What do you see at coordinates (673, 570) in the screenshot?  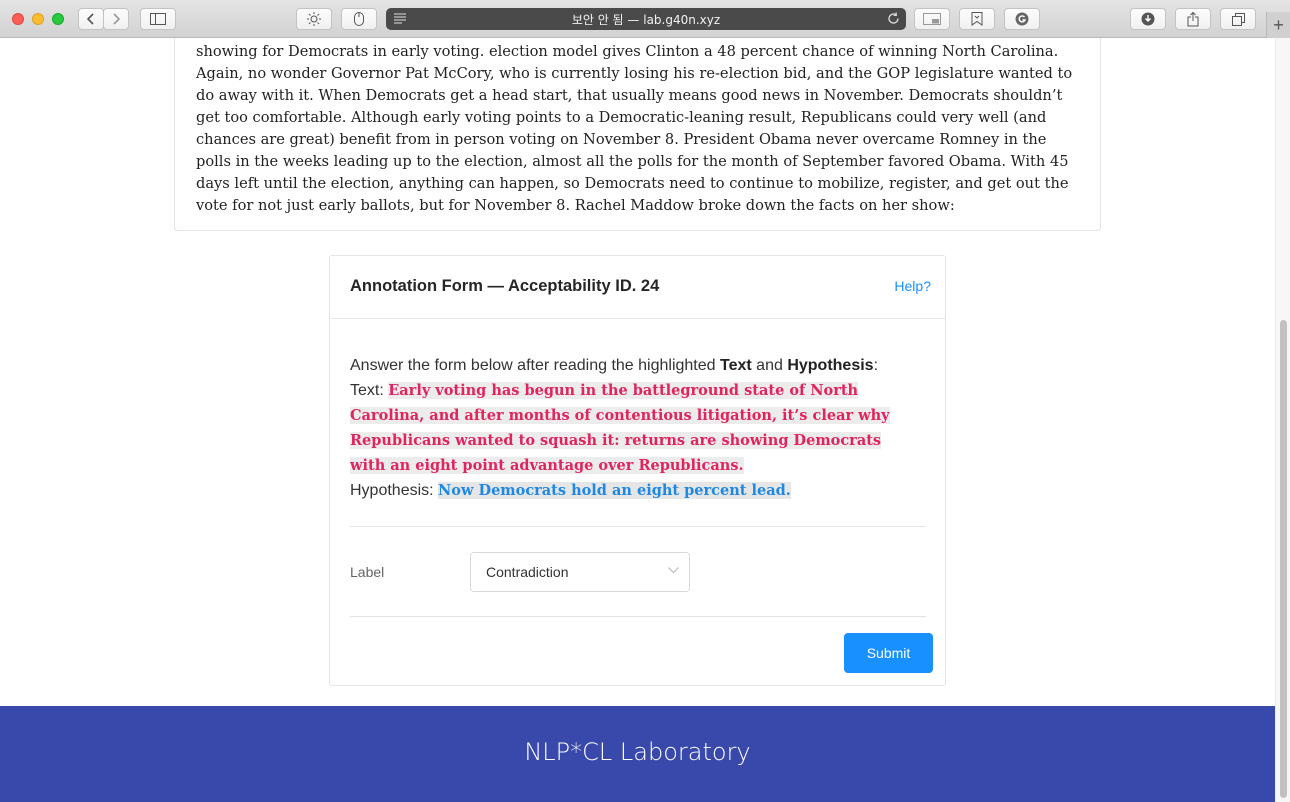 I see `chevron-down-icon` at bounding box center [673, 570].